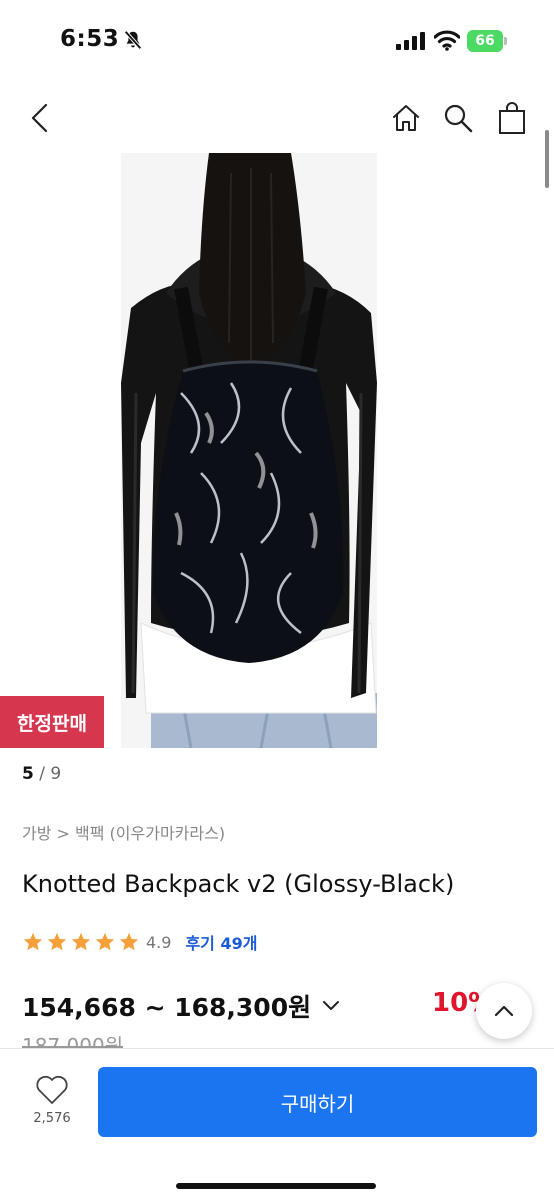 This screenshot has height=1200, width=554. I want to click on wifi-icon, so click(447, 40).